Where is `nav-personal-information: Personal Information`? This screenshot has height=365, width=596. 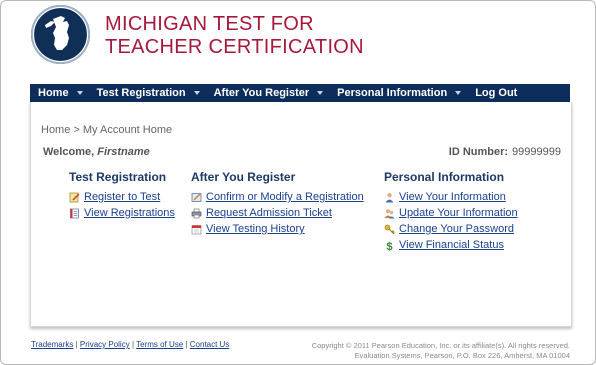
nav-personal-information: Personal Information is located at coordinates (402, 93).